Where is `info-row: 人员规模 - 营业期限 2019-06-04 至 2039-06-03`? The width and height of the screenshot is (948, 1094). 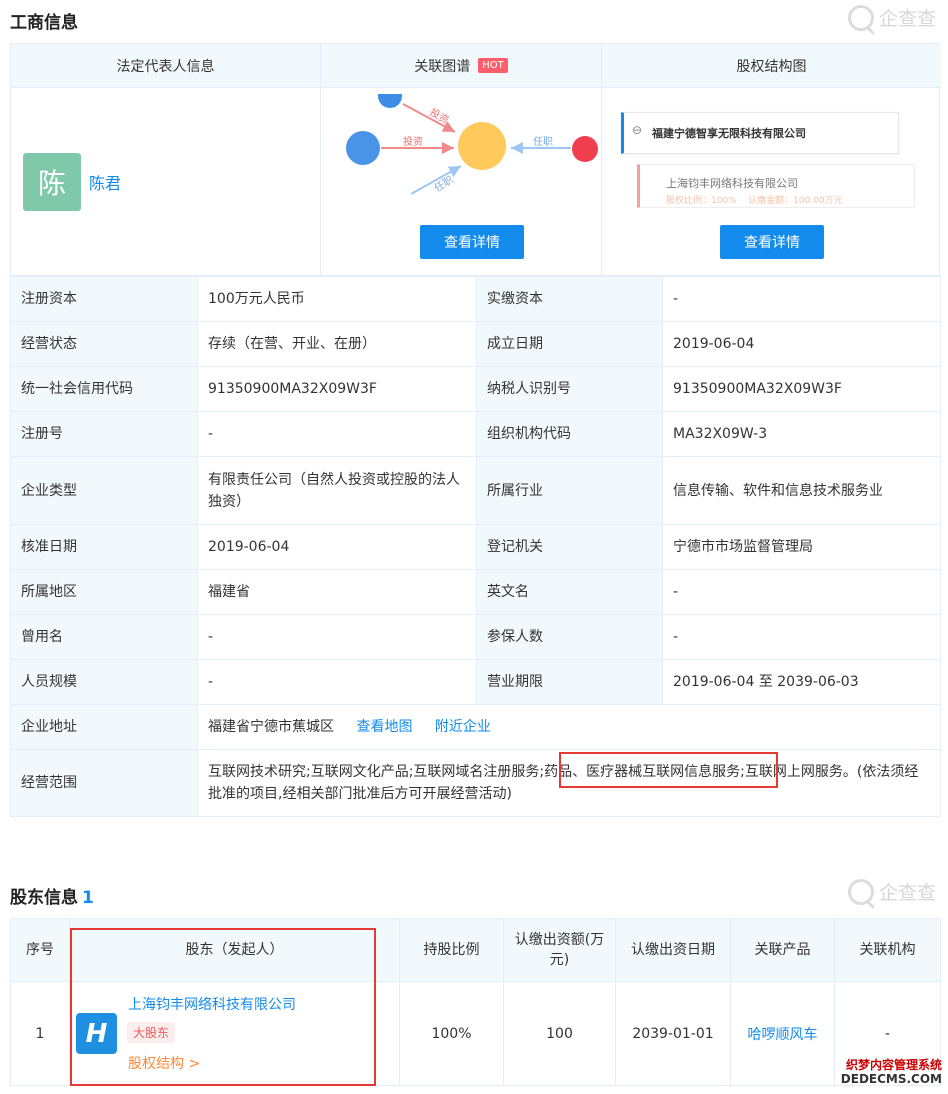
info-row: 人员规模 - 营业期限 2019-06-04 至 2039-06-03 is located at coordinates (475, 682).